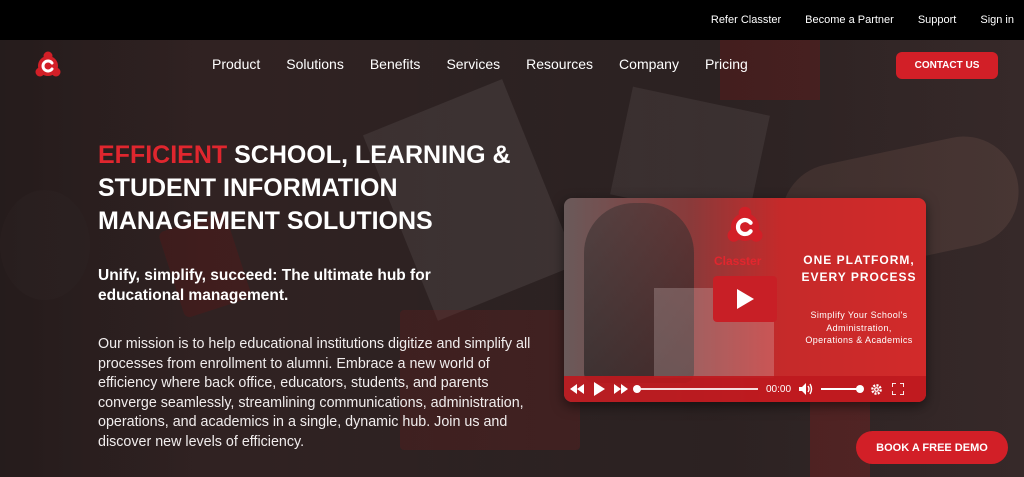  I want to click on play-button, so click(745, 299).